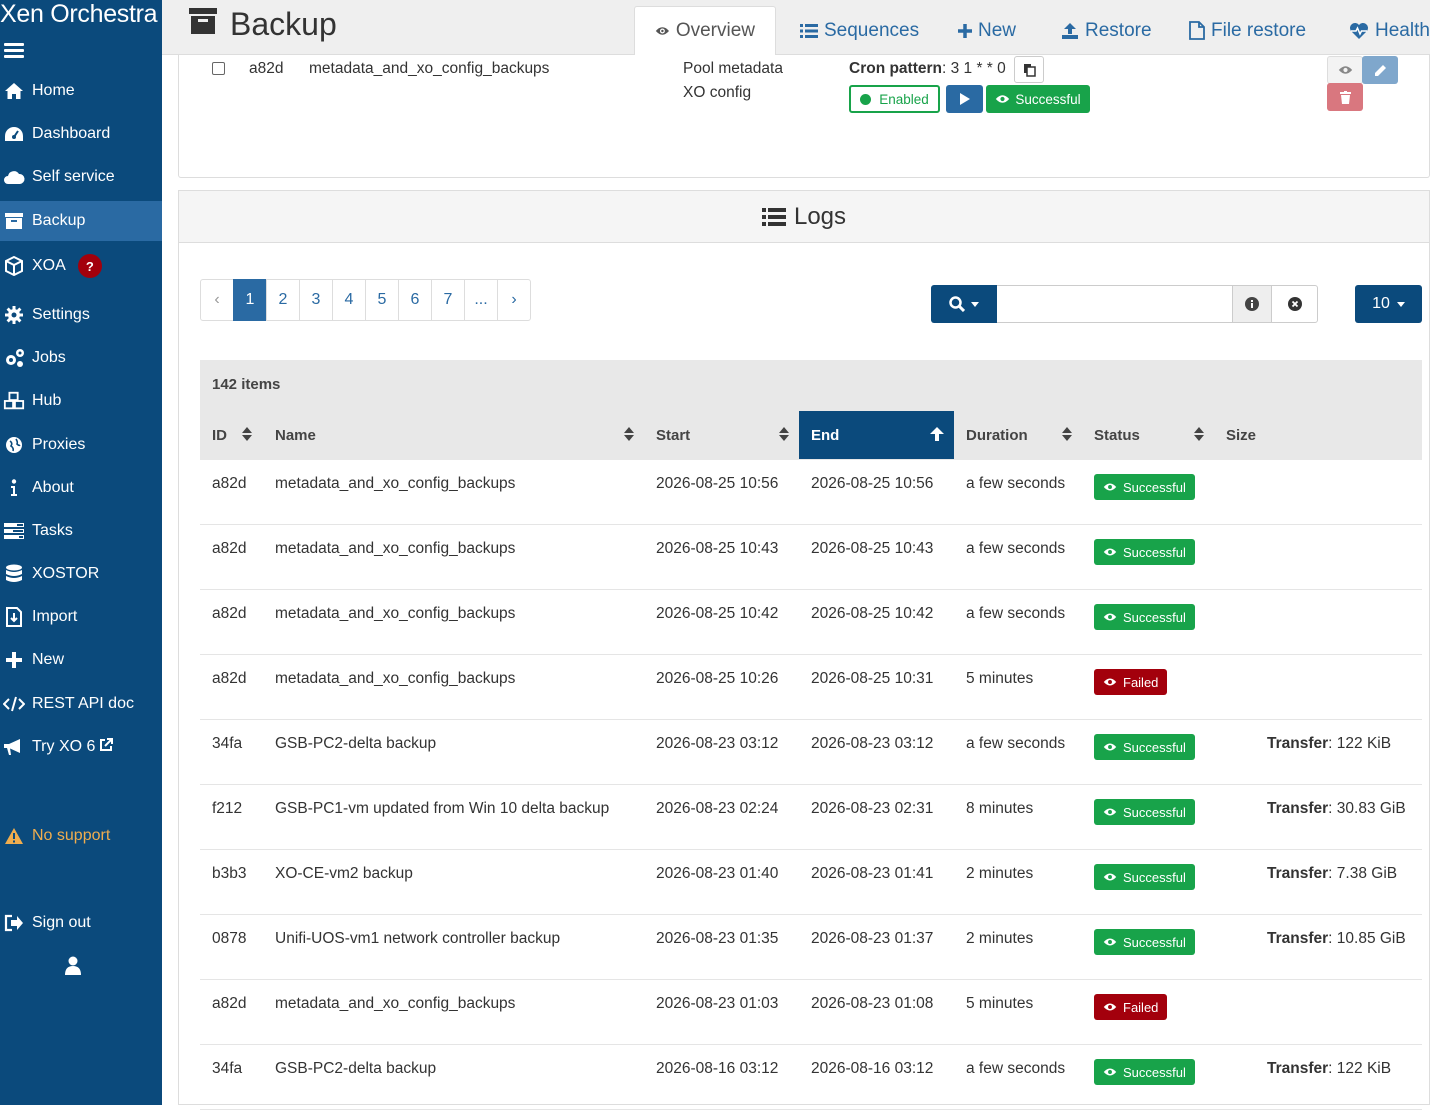 This screenshot has width=1430, height=1110. I want to click on page-prev-button: ‹, so click(217, 300).